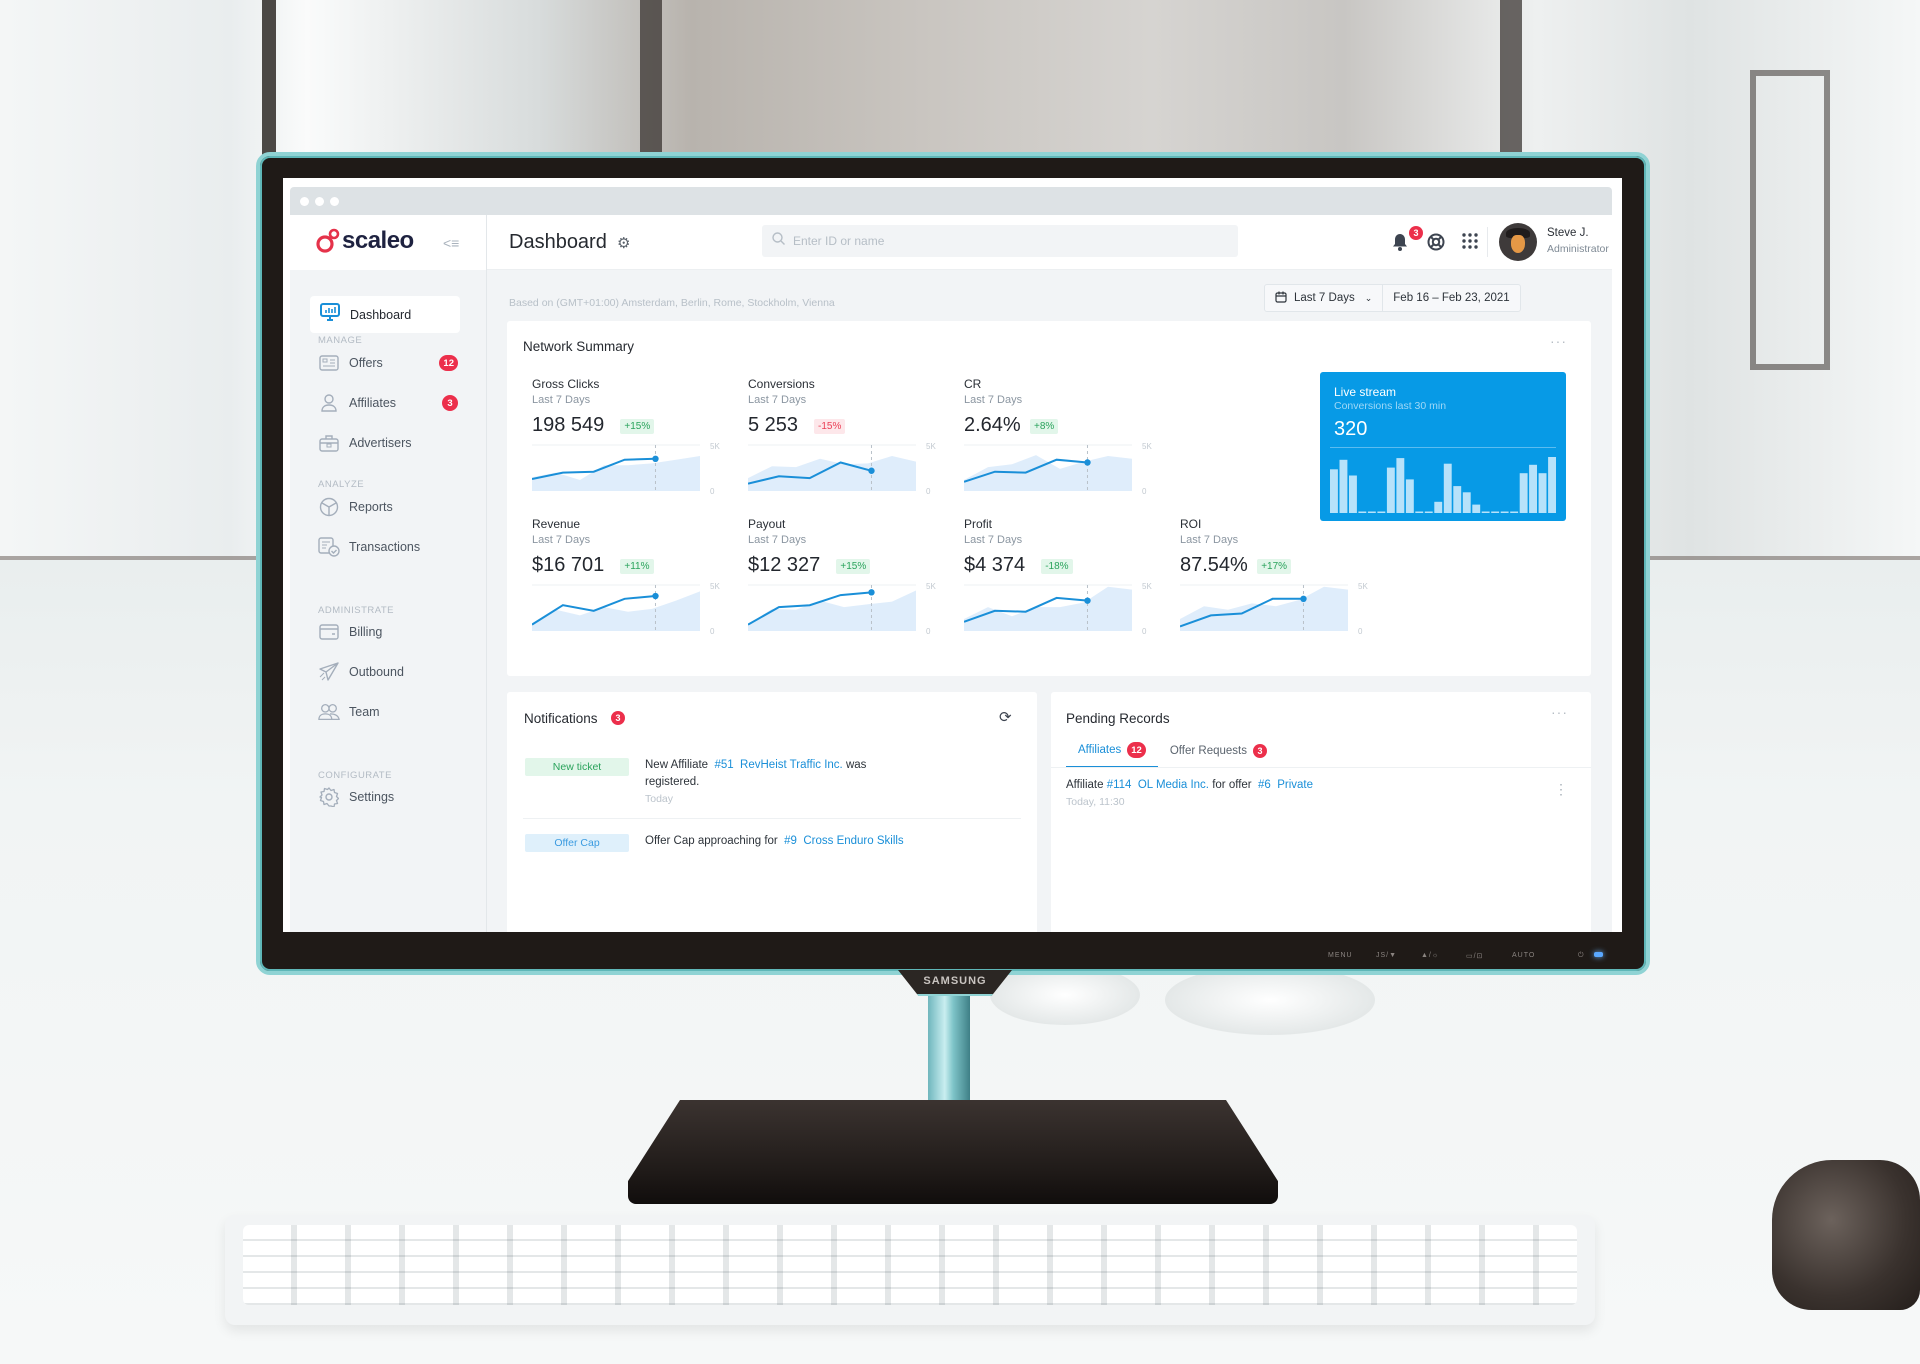 The width and height of the screenshot is (1920, 1364). Describe the element at coordinates (568, 565) in the screenshot. I see `metric-value: $16 701` at that location.